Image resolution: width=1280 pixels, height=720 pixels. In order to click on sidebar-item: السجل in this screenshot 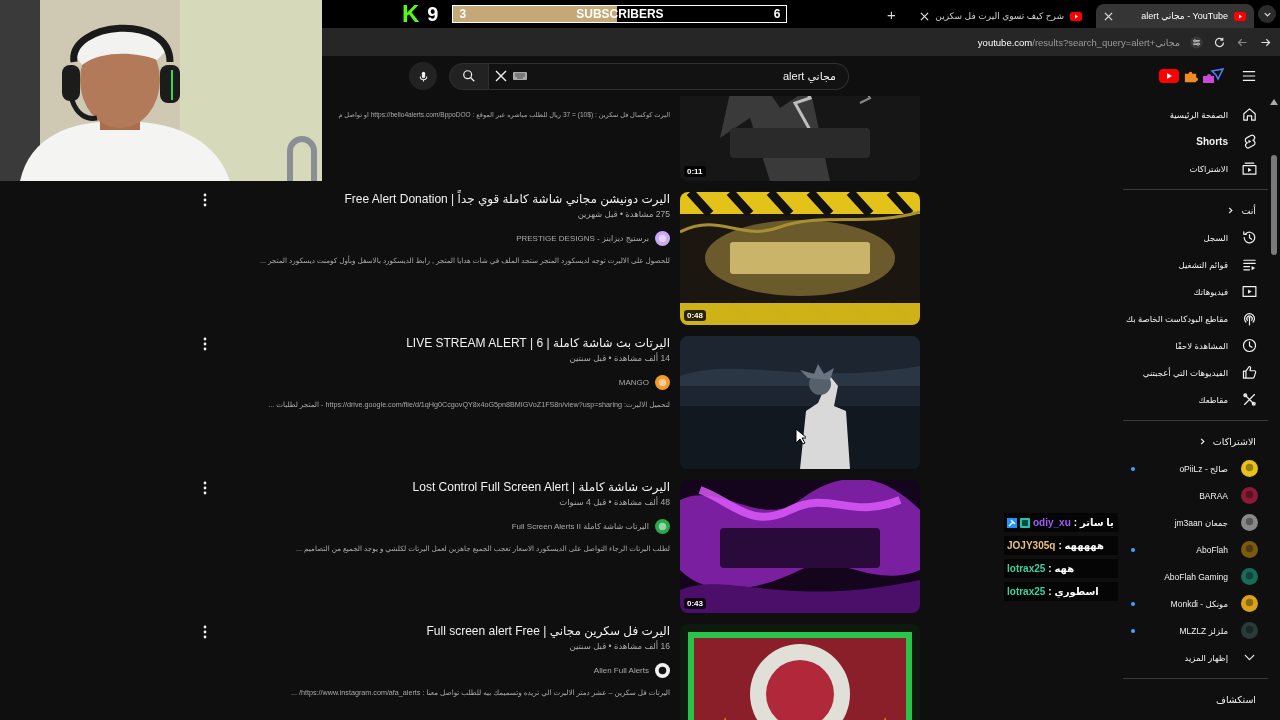, I will do `click(1195, 237)`.